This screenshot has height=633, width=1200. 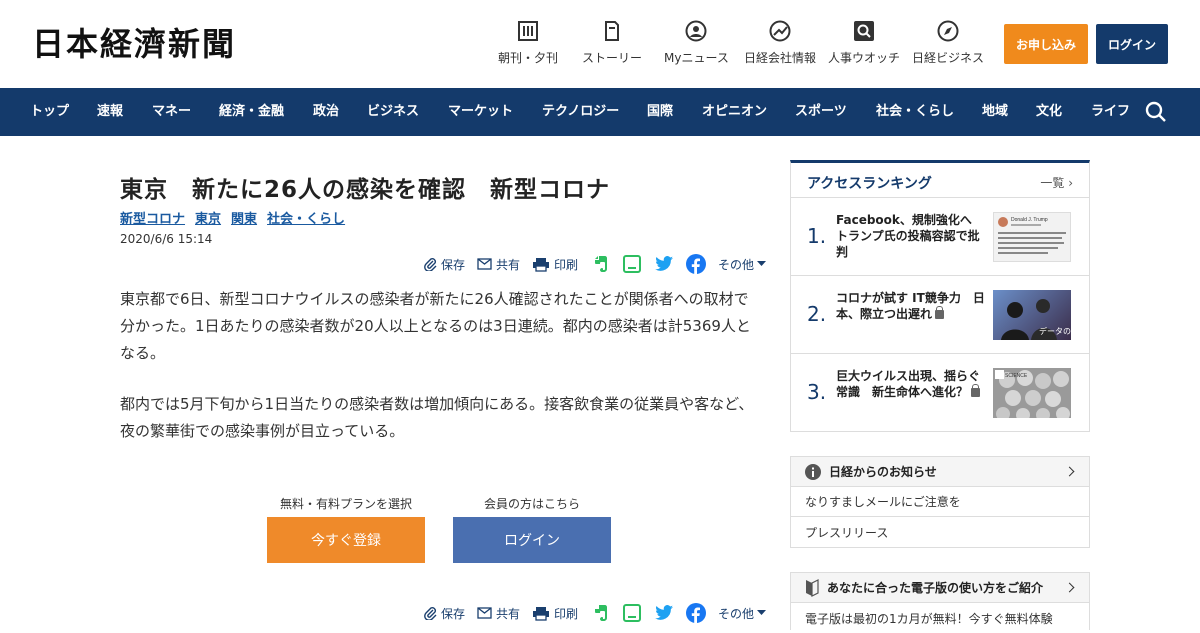 What do you see at coordinates (736, 264) in the screenshot?
I see `more-label: その他` at bounding box center [736, 264].